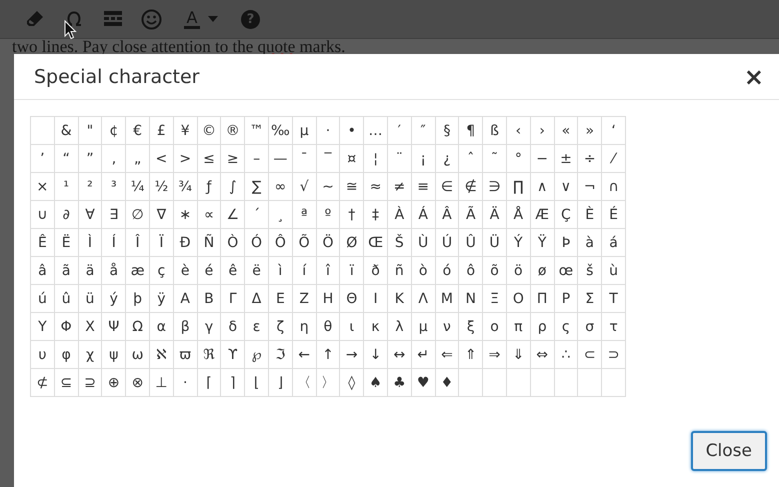 This screenshot has height=487, width=779. Describe the element at coordinates (614, 130) in the screenshot. I see `character-cell: ‘` at that location.